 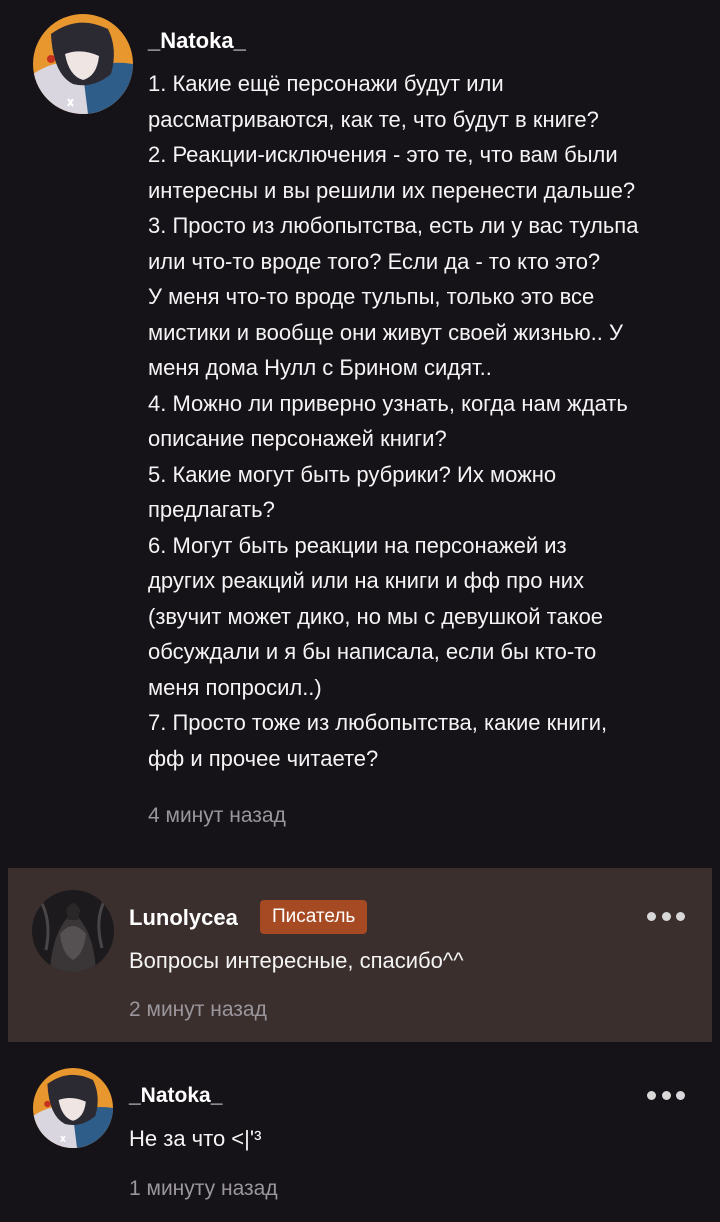 What do you see at coordinates (297, 438) in the screenshot?
I see `comment-line: описание персонажей книги?` at bounding box center [297, 438].